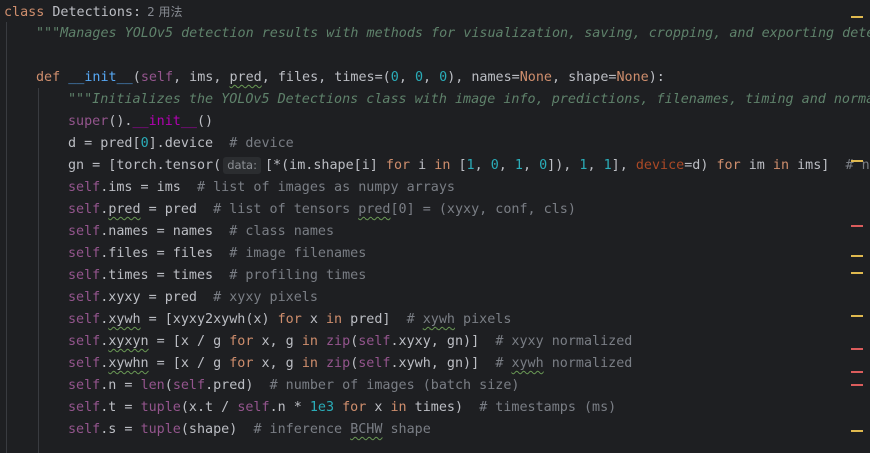 The image size is (870, 453). What do you see at coordinates (124, 319) in the screenshot?
I see `attribute-name: xywh` at bounding box center [124, 319].